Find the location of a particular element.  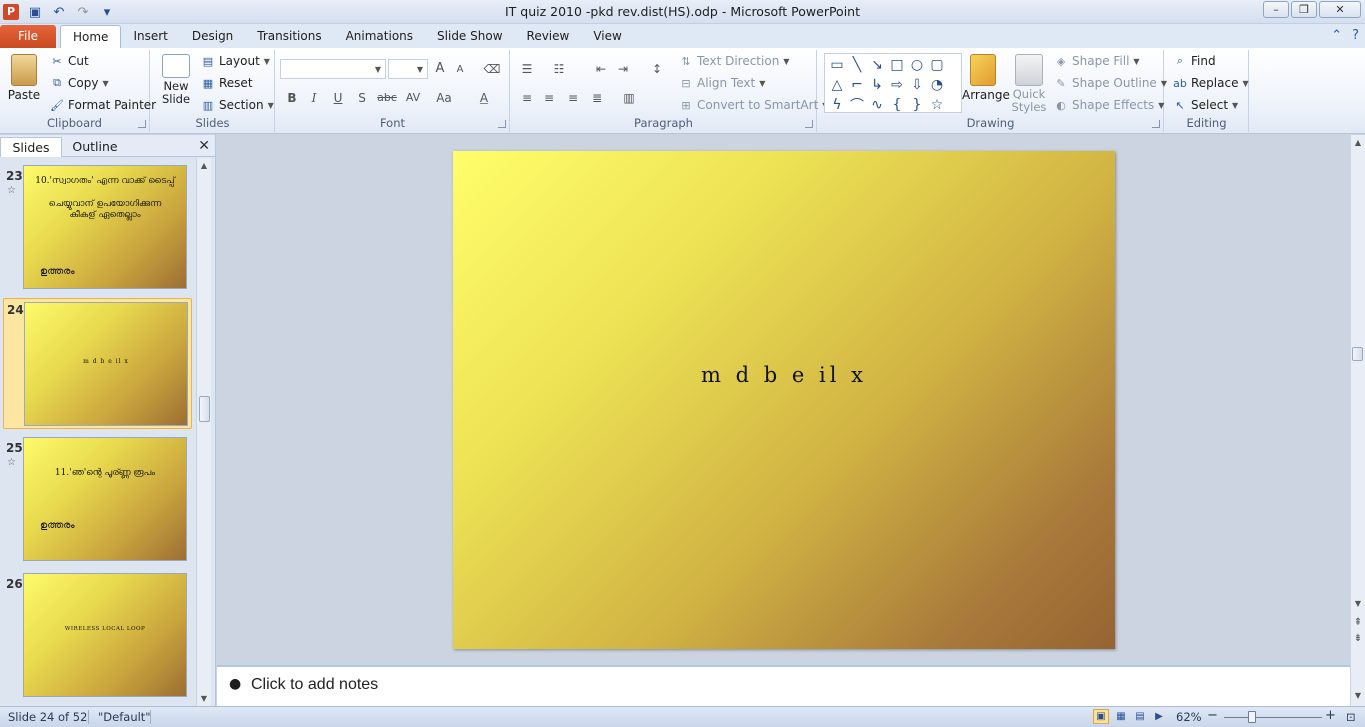

tab-review: Review is located at coordinates (548, 36).